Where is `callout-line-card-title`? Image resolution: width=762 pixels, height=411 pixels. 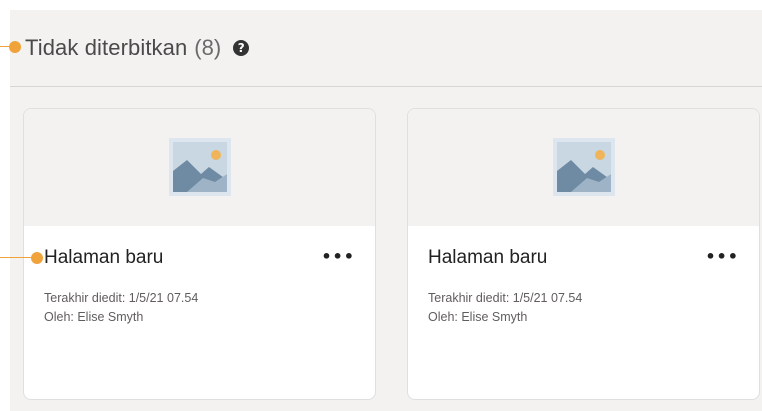 callout-line-card-title is located at coordinates (16, 257).